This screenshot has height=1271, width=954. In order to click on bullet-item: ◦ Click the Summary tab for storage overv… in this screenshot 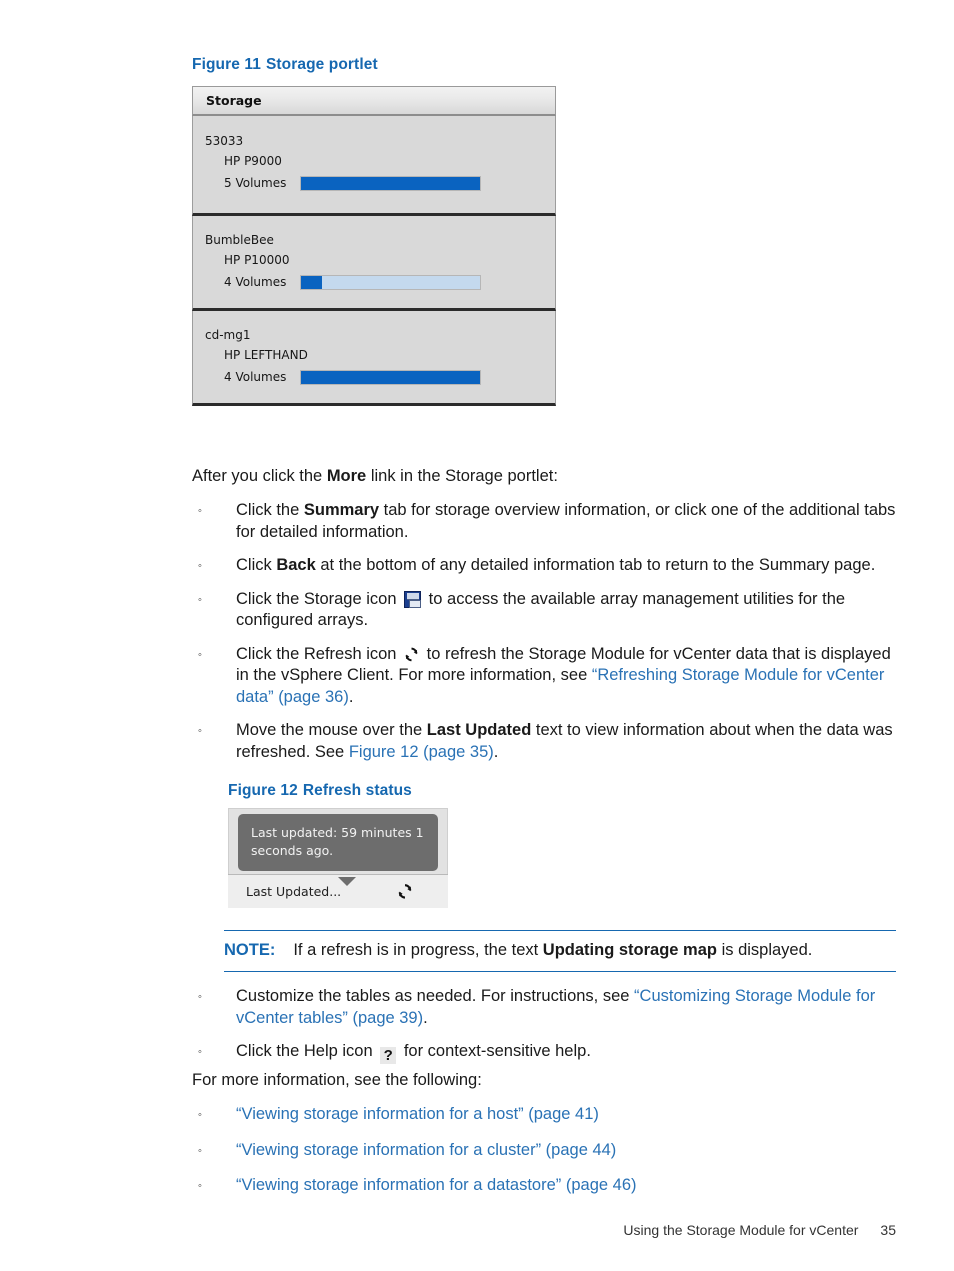, I will do `click(544, 521)`.